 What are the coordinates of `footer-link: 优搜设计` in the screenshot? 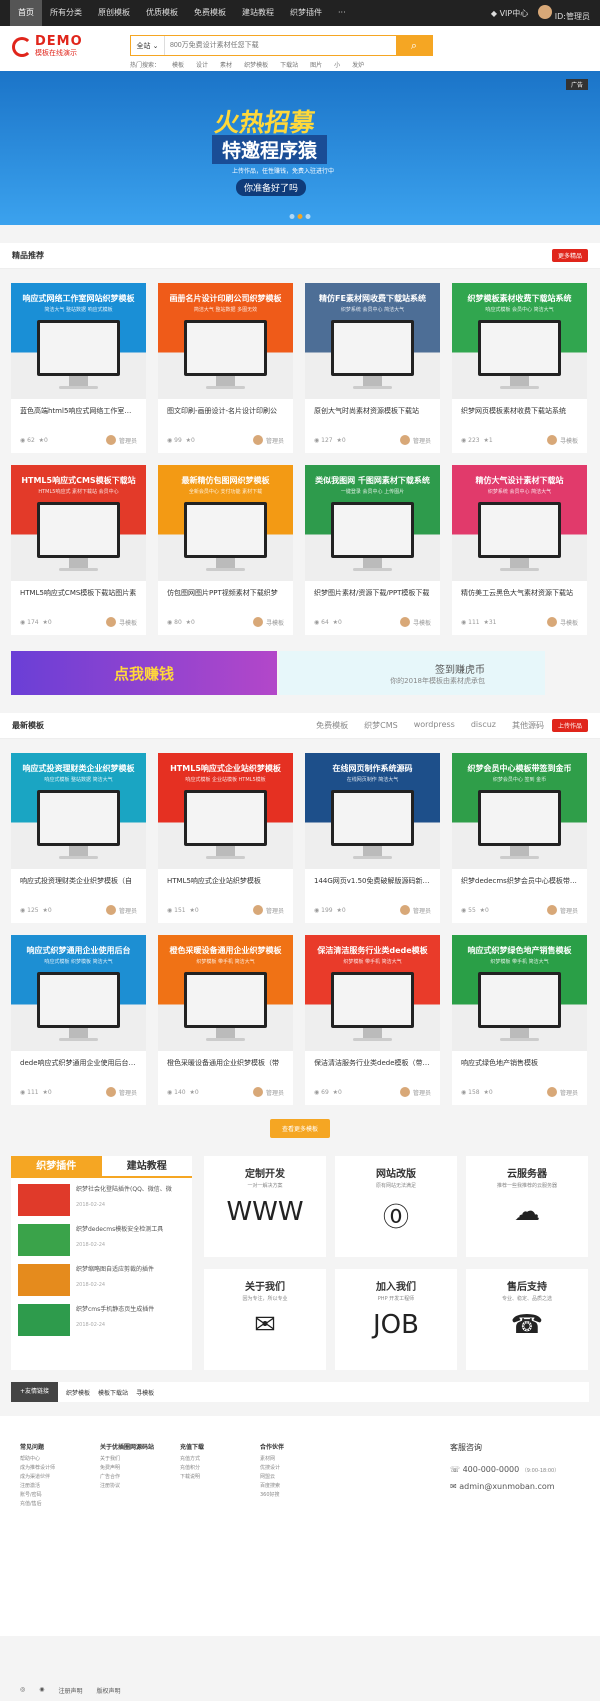 It's located at (296, 1468).